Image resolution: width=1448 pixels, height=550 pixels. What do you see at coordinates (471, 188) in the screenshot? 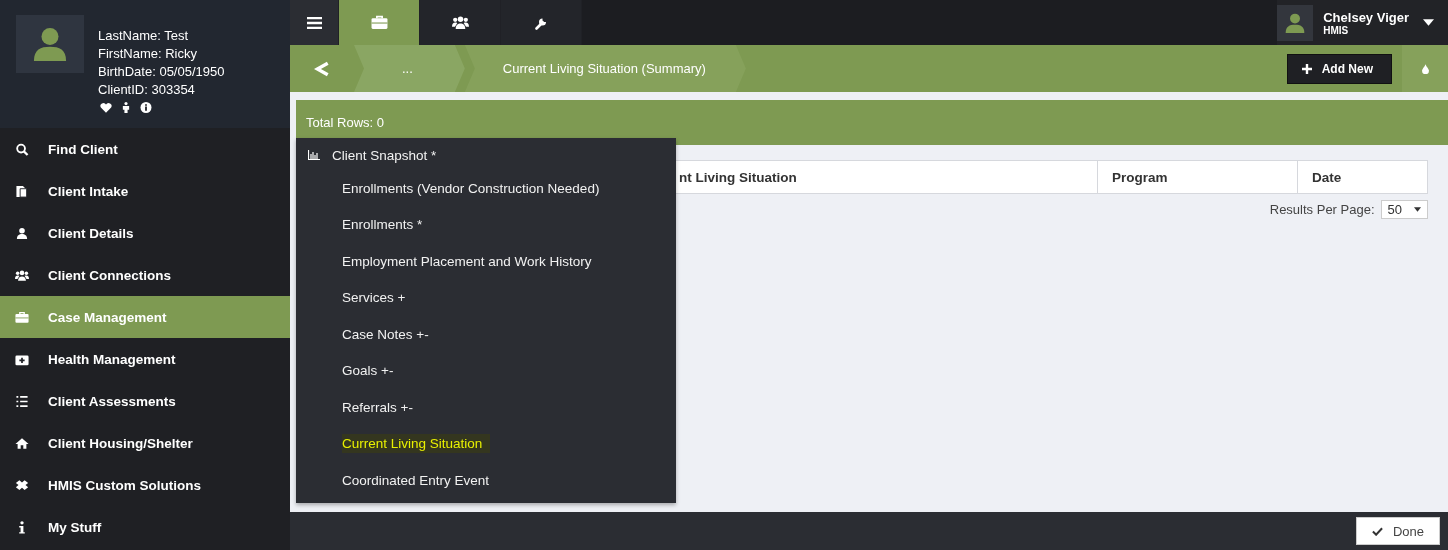
I see `menu-item: Enrollments (Vendor Construction Needed)` at bounding box center [471, 188].